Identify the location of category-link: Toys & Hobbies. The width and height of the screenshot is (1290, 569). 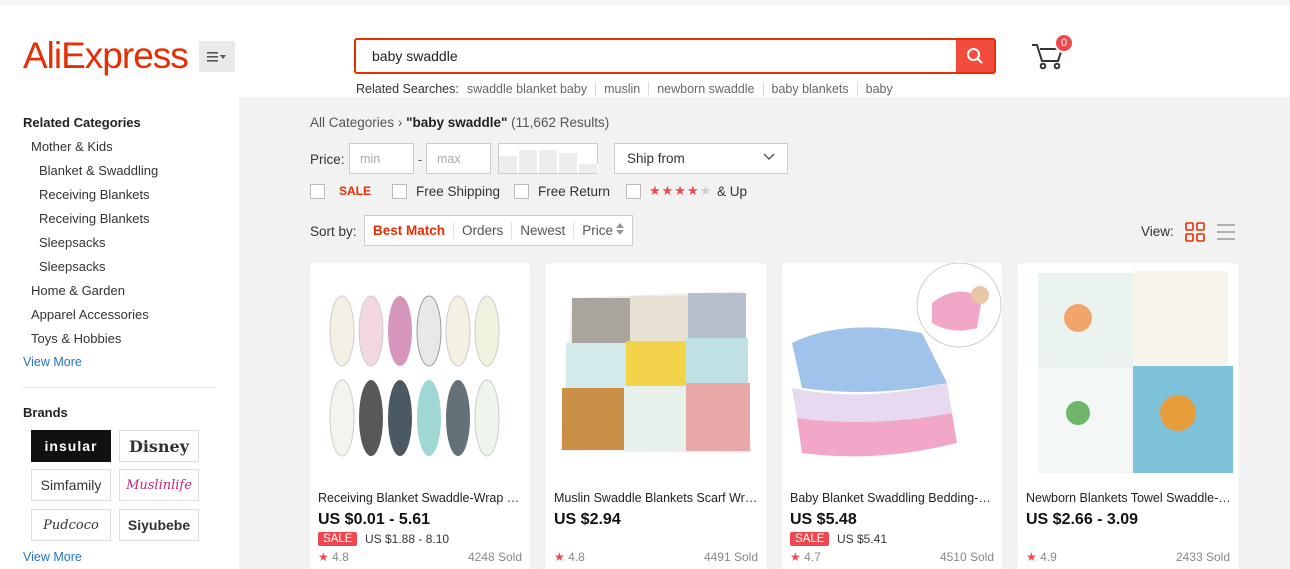
(76, 338).